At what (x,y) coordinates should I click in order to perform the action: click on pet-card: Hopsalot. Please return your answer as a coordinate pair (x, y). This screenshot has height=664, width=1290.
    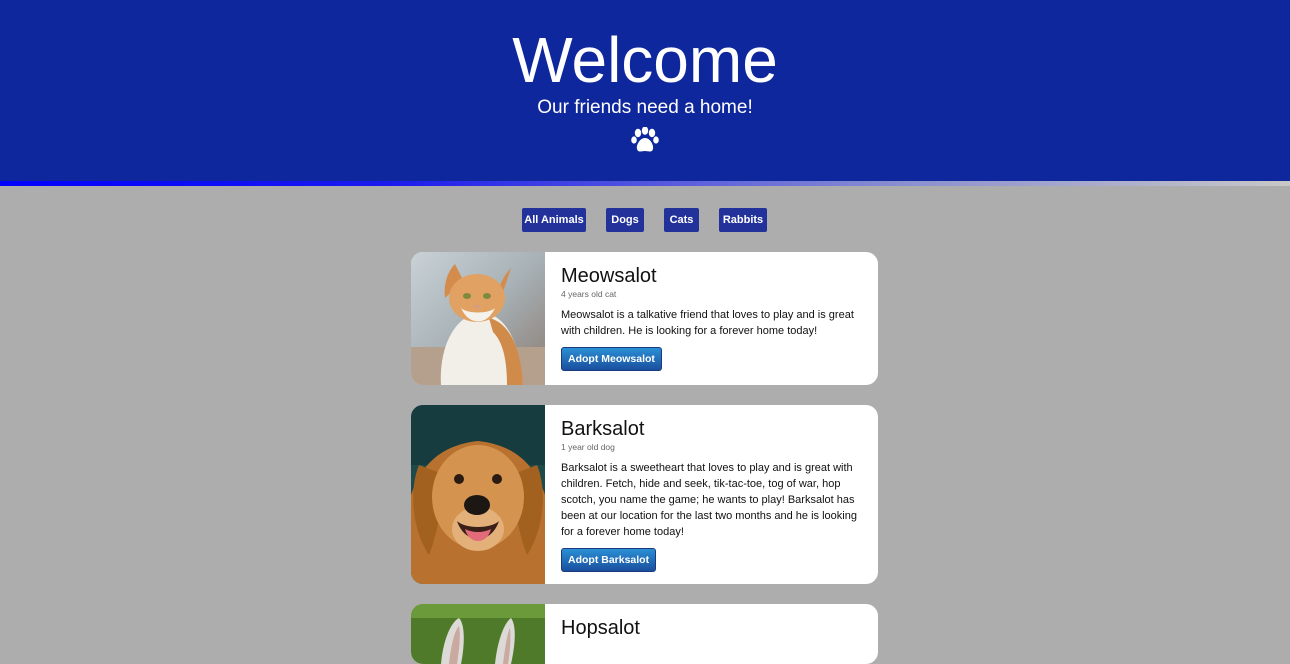
    Looking at the image, I should click on (644, 634).